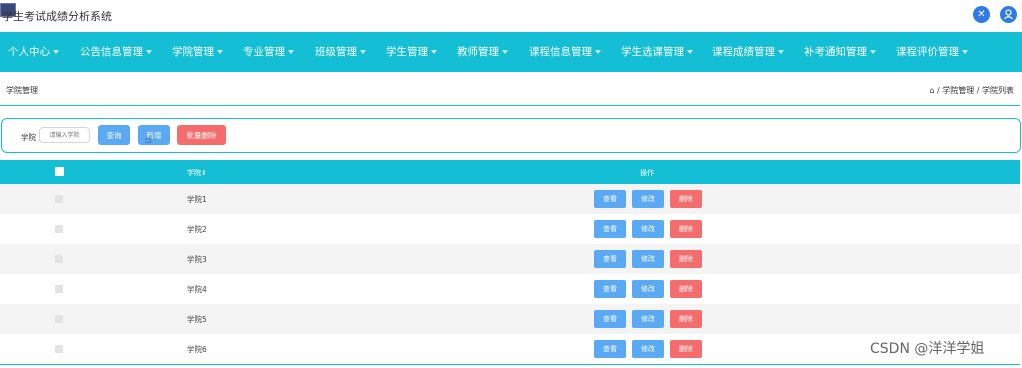  Describe the element at coordinates (197, 229) in the screenshot. I see `row-college-name: 学院2` at that location.